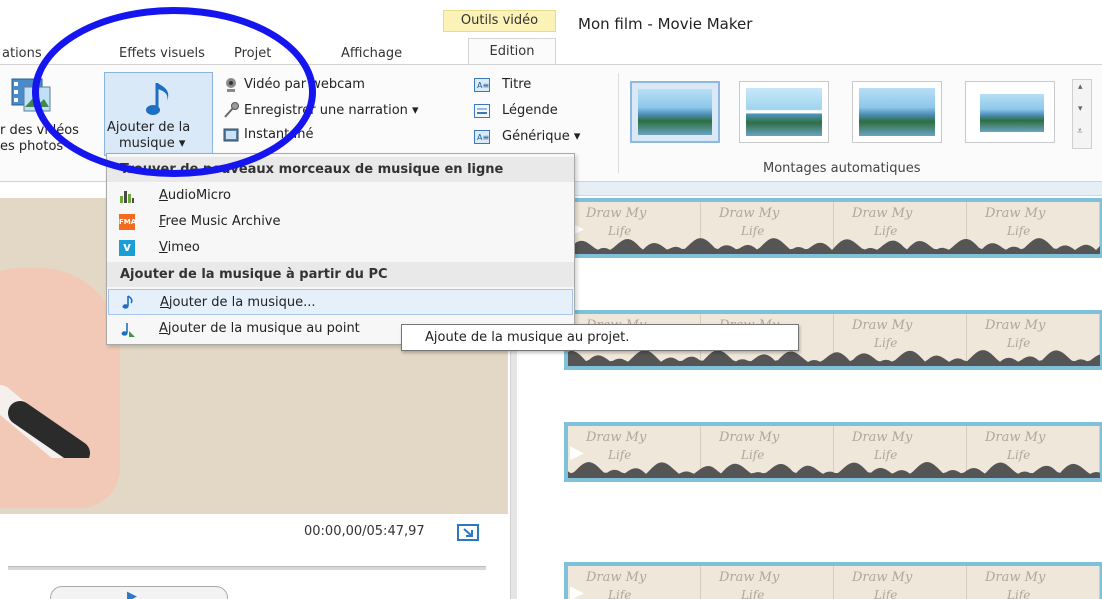 This screenshot has width=1102, height=599. What do you see at coordinates (247, 568) in the screenshot?
I see `seek-bar` at bounding box center [247, 568].